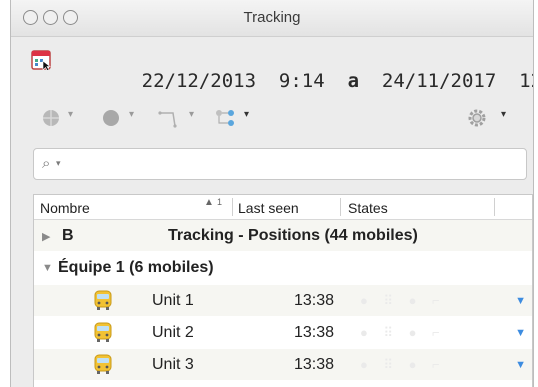 The width and height of the screenshot is (538, 387). Describe the element at coordinates (233, 81) in the screenshot. I see `start-date: 22/12/2013 9:14` at that location.